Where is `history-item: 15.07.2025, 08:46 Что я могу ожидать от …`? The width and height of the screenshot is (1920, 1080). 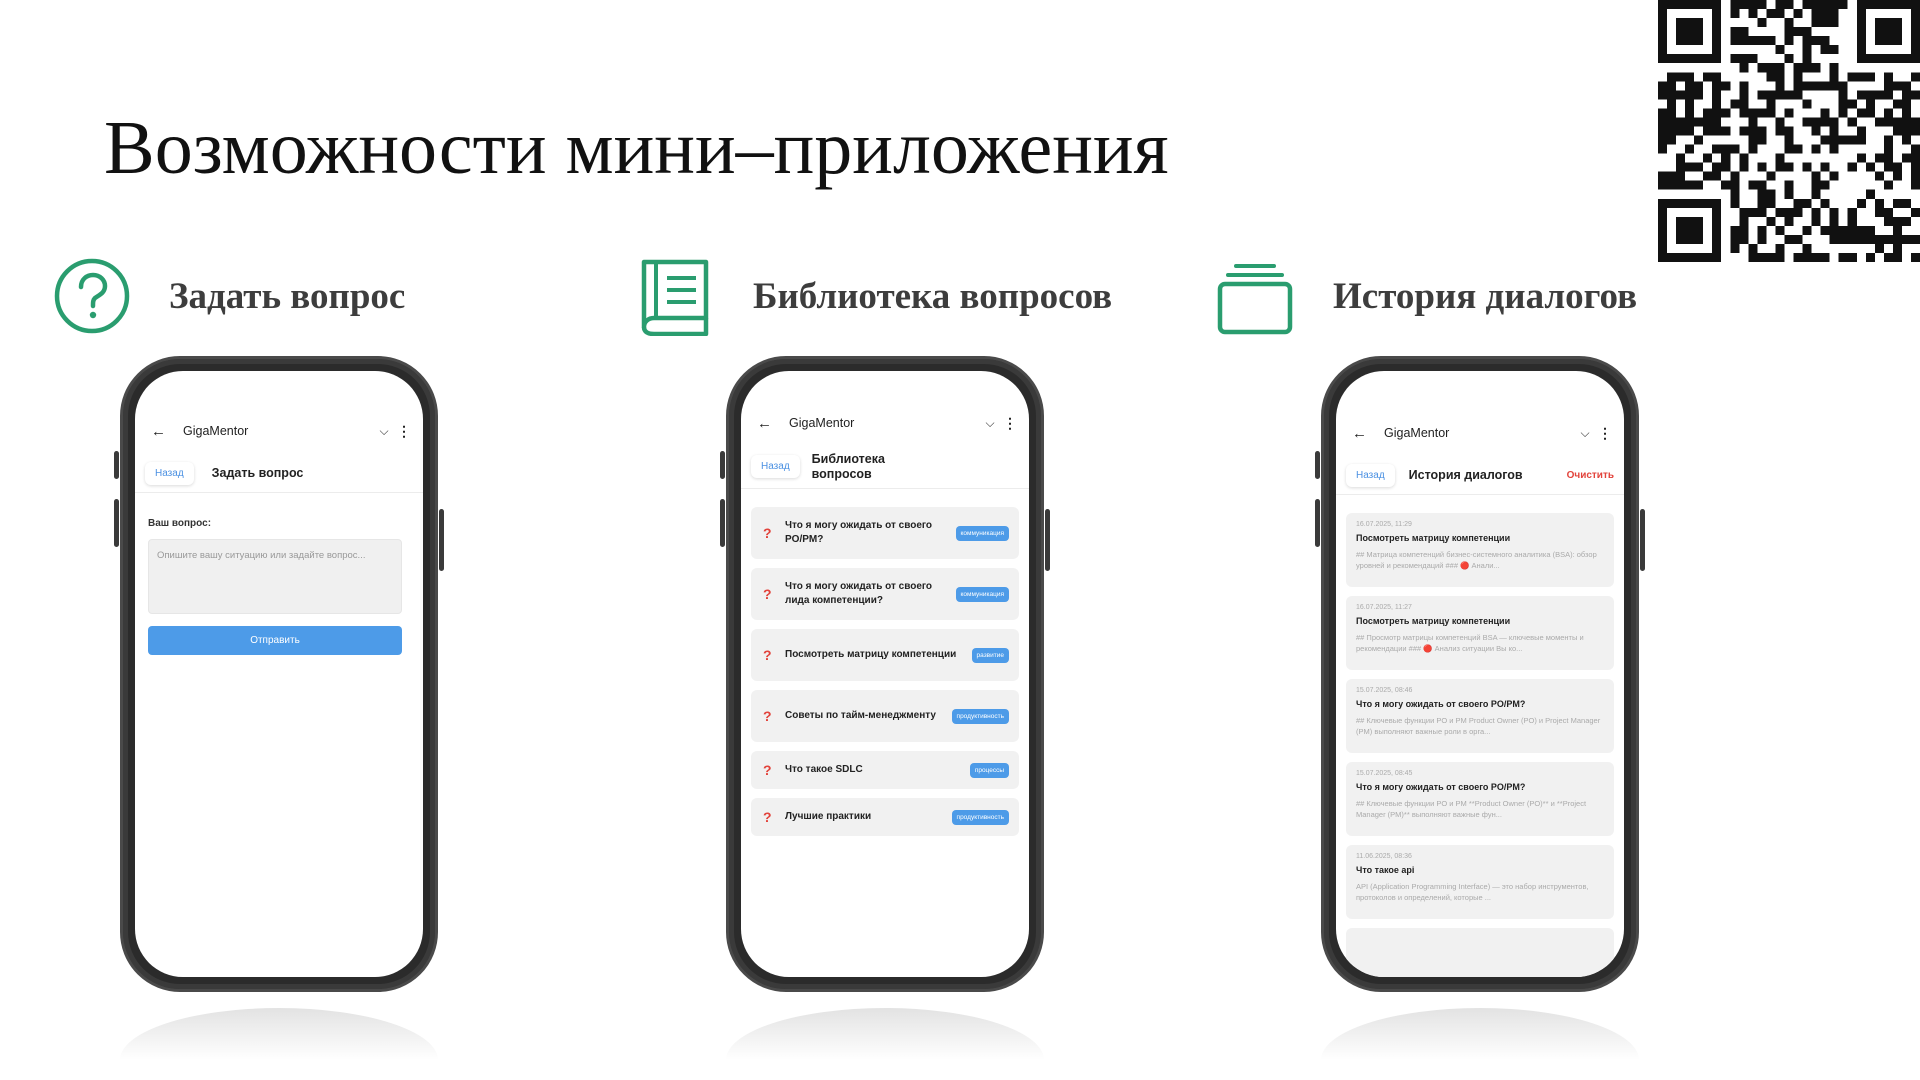 history-item: 15.07.2025, 08:46 Что я могу ожидать от … is located at coordinates (1480, 716).